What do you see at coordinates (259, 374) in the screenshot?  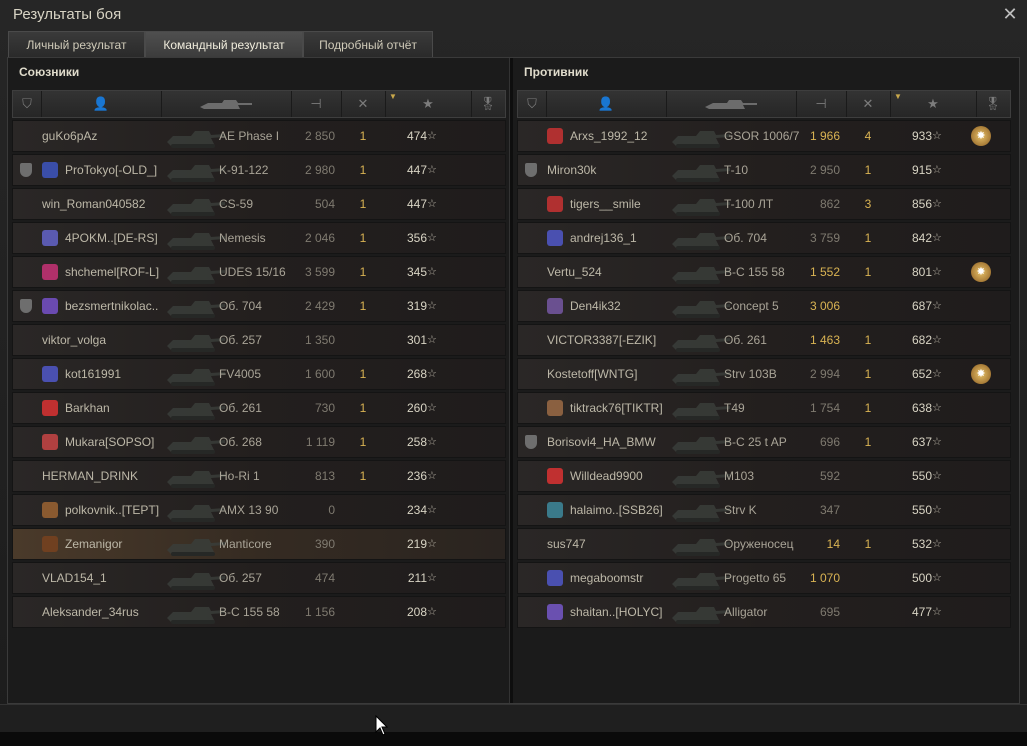 I see `player-row: kot161991 FV4005 1 600 1 268 ☆` at bounding box center [259, 374].